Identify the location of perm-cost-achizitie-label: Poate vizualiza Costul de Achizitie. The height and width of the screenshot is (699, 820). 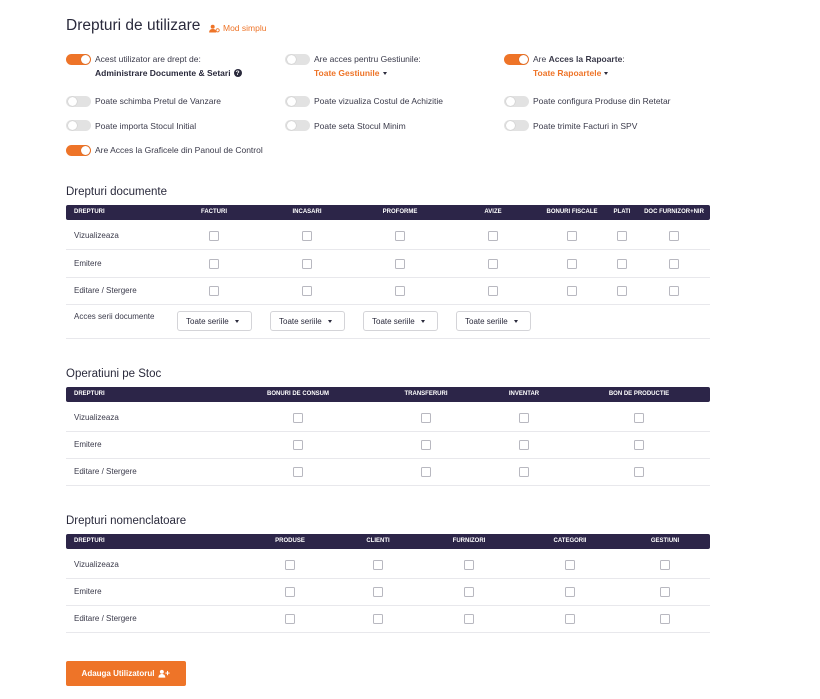
(378, 101).